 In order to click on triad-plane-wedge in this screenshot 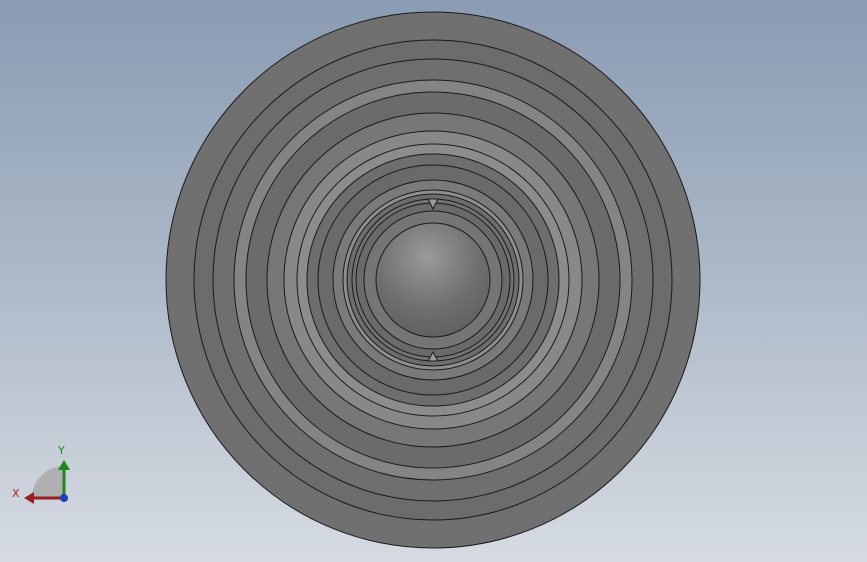, I will do `click(48, 482)`.